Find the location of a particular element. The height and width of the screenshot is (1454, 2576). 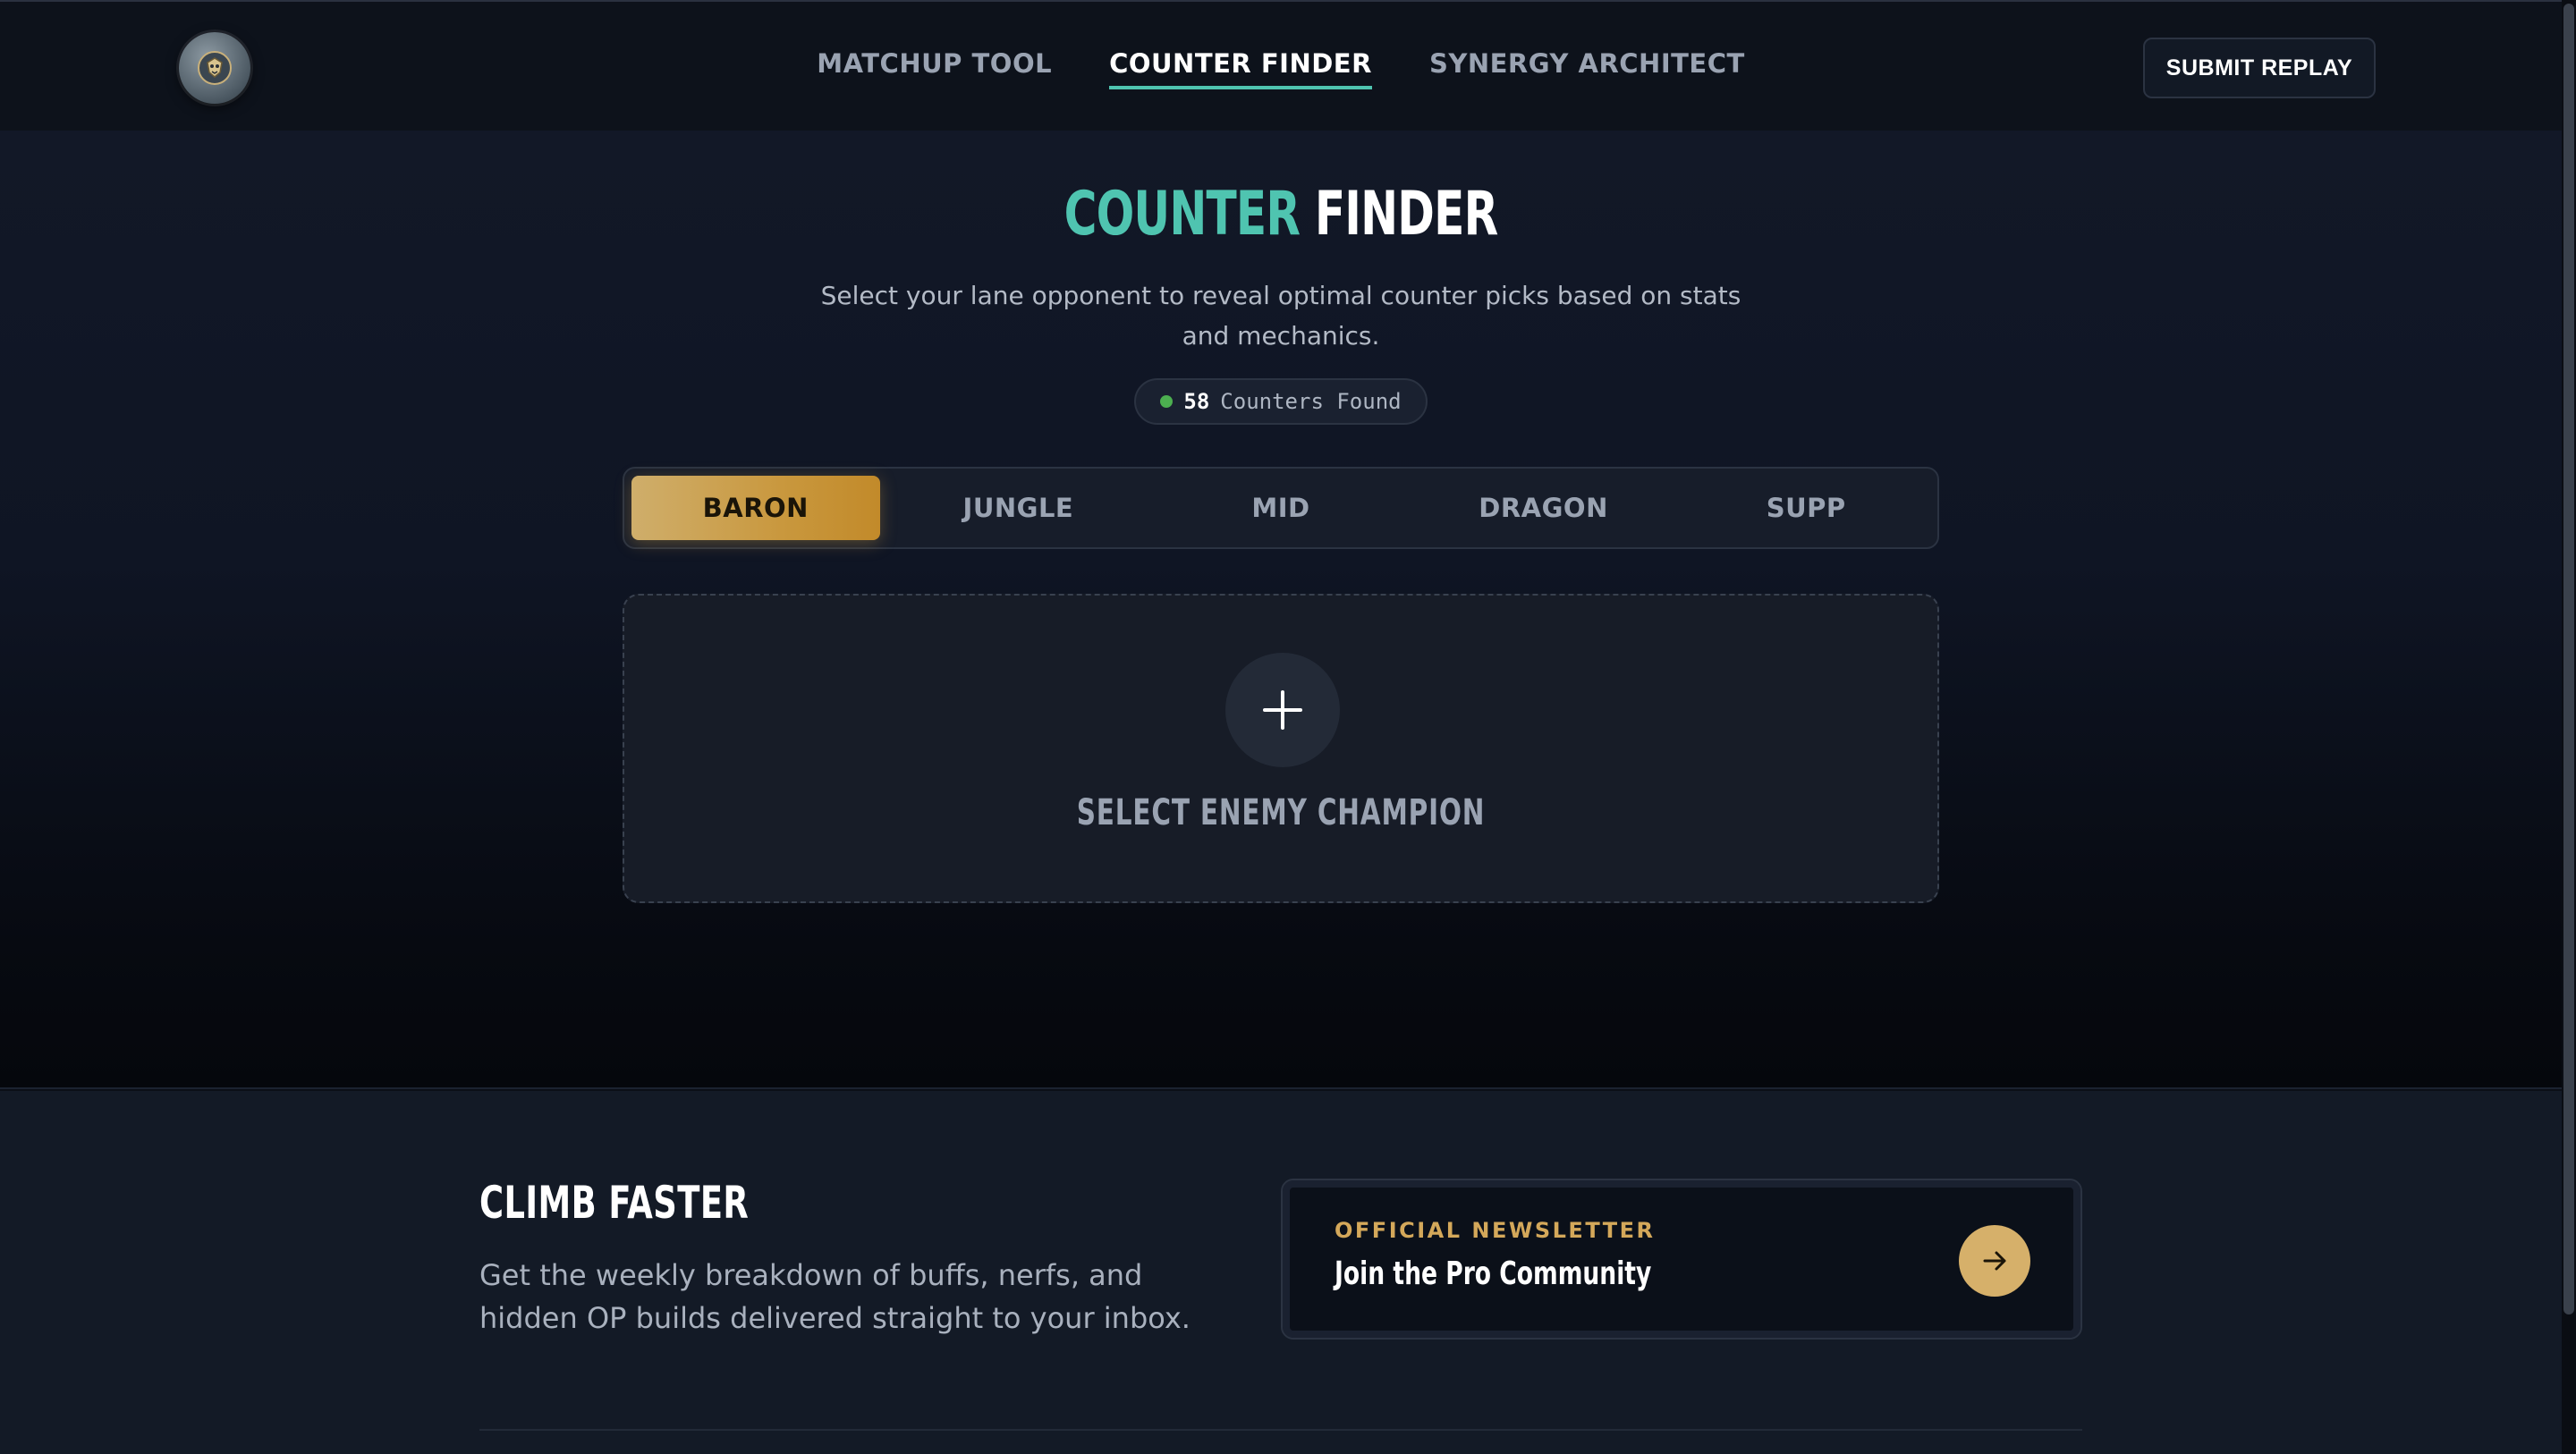

page-title: COUNTER FINDER is located at coordinates (1281, 214).